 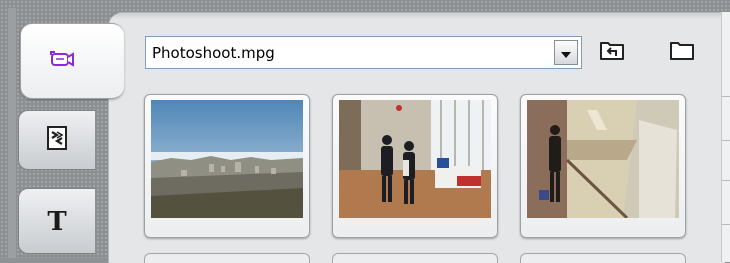 I want to click on file-select-dropdown: Photoshoot.mpg, so click(x=363, y=52).